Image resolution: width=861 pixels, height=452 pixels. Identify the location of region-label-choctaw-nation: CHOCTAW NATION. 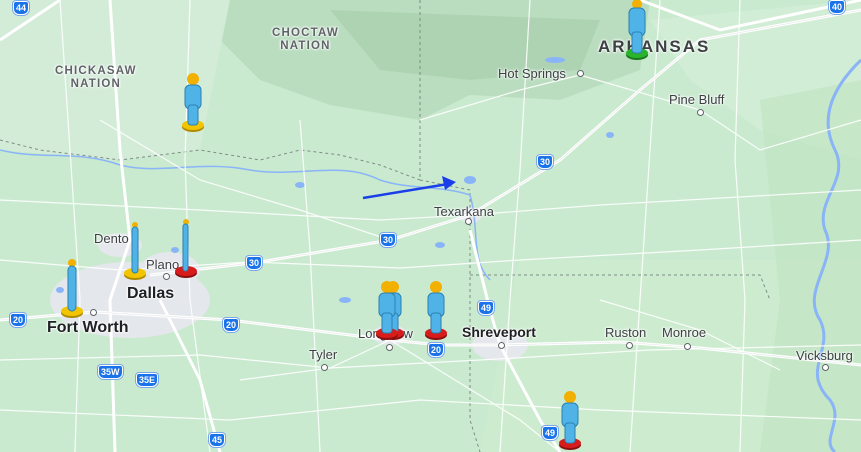
(305, 40).